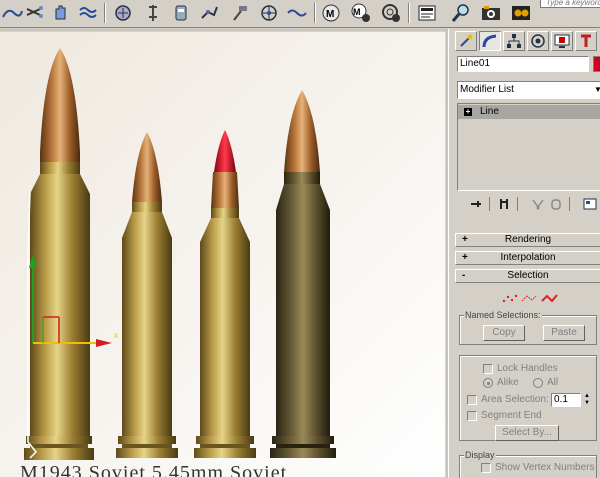 The image size is (600, 478). What do you see at coordinates (590, 204) in the screenshot?
I see `configure-modifier-sets-icon` at bounding box center [590, 204].